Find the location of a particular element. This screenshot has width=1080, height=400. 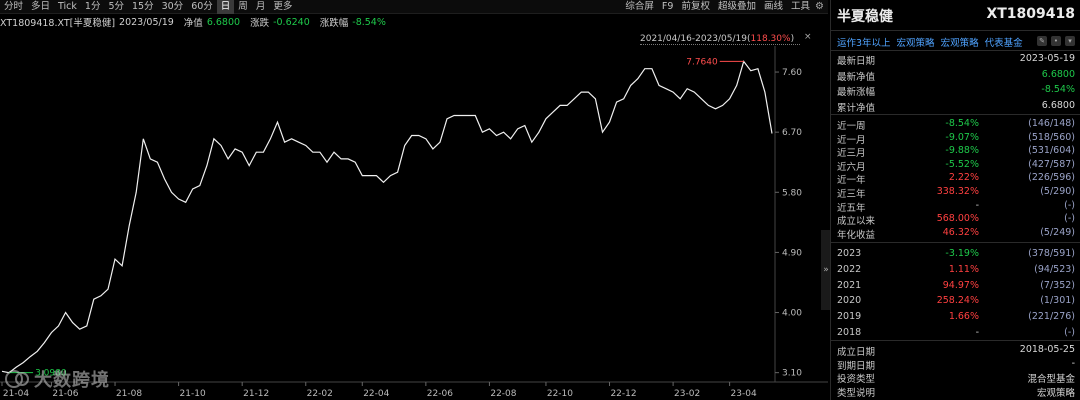

expand-icon: ▾ is located at coordinates (1070, 41).